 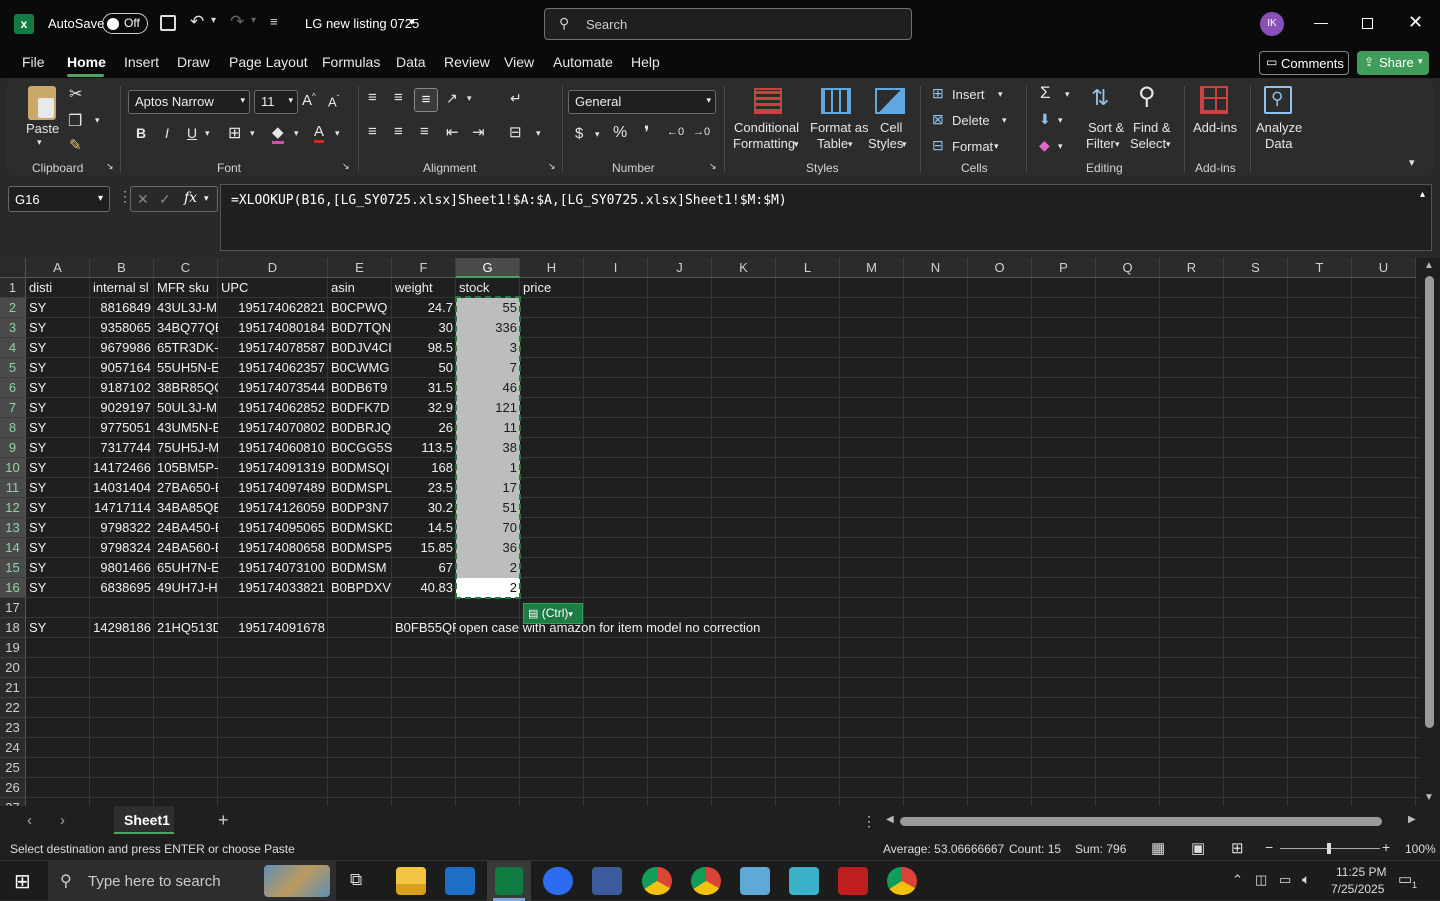 I want to click on delete-cells-icon: ⊠, so click(x=938, y=119).